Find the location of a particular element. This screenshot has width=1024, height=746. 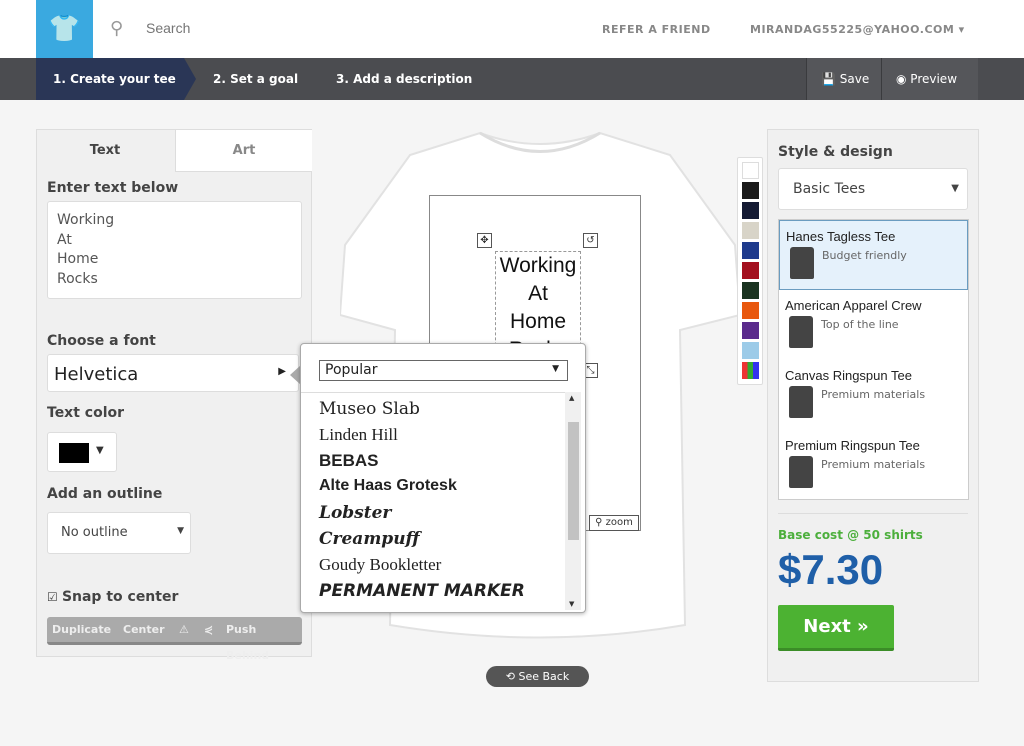

magnifier-icon: ⚲ is located at coordinates (600, 522).